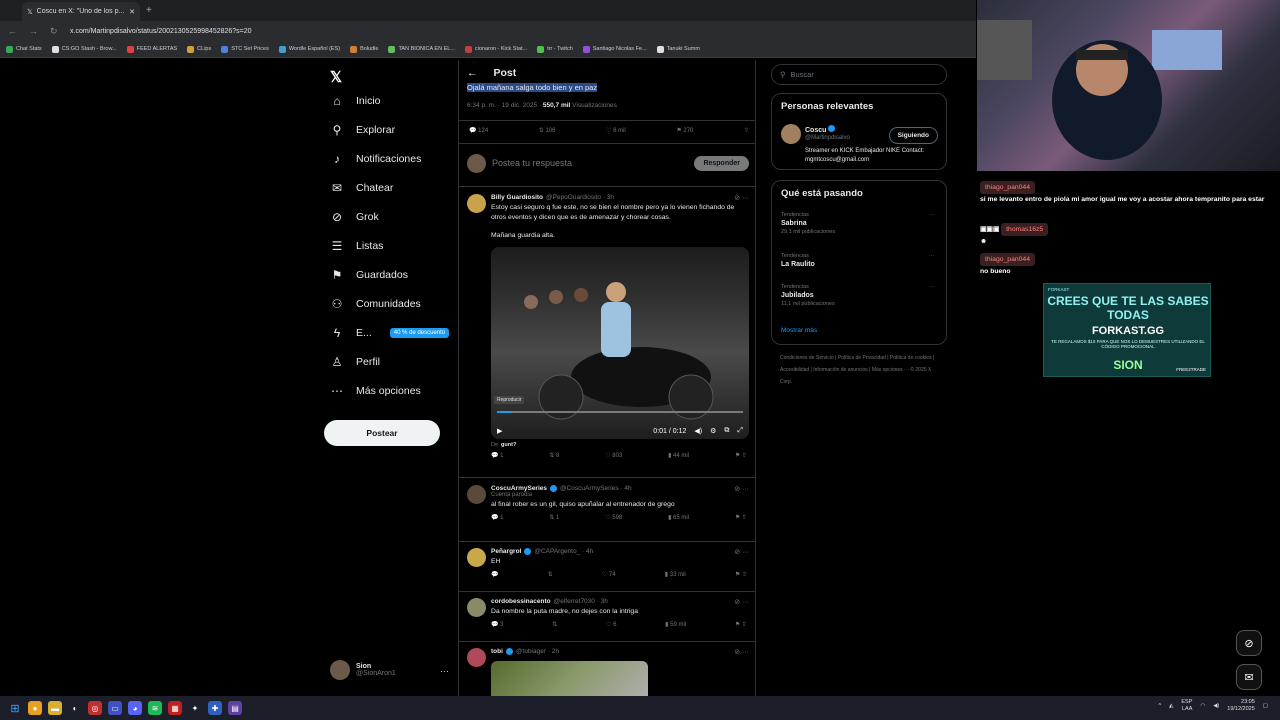 This screenshot has width=1280, height=720. What do you see at coordinates (620, 343) in the screenshot?
I see `video-player: Reproducir ▶ 0:01 / 0:12 ◀) ⚙ ⧉ ⤢` at bounding box center [620, 343].